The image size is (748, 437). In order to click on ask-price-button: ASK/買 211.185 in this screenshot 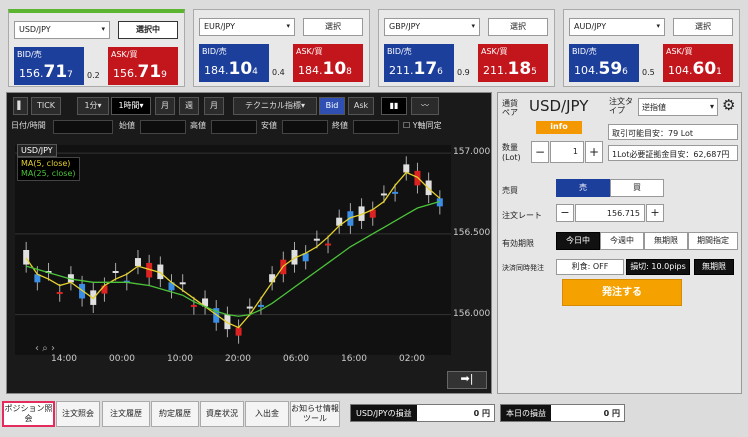, I will do `click(513, 63)`.